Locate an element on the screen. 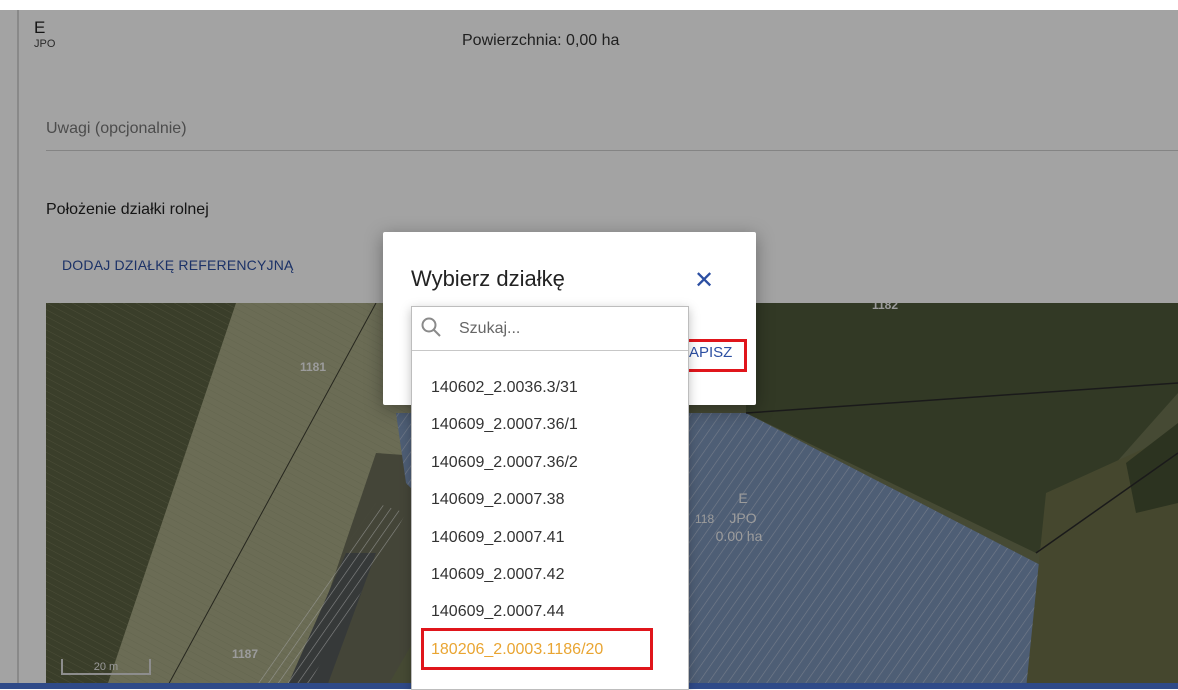  dialog-title: Wybierz działkę is located at coordinates (488, 278).